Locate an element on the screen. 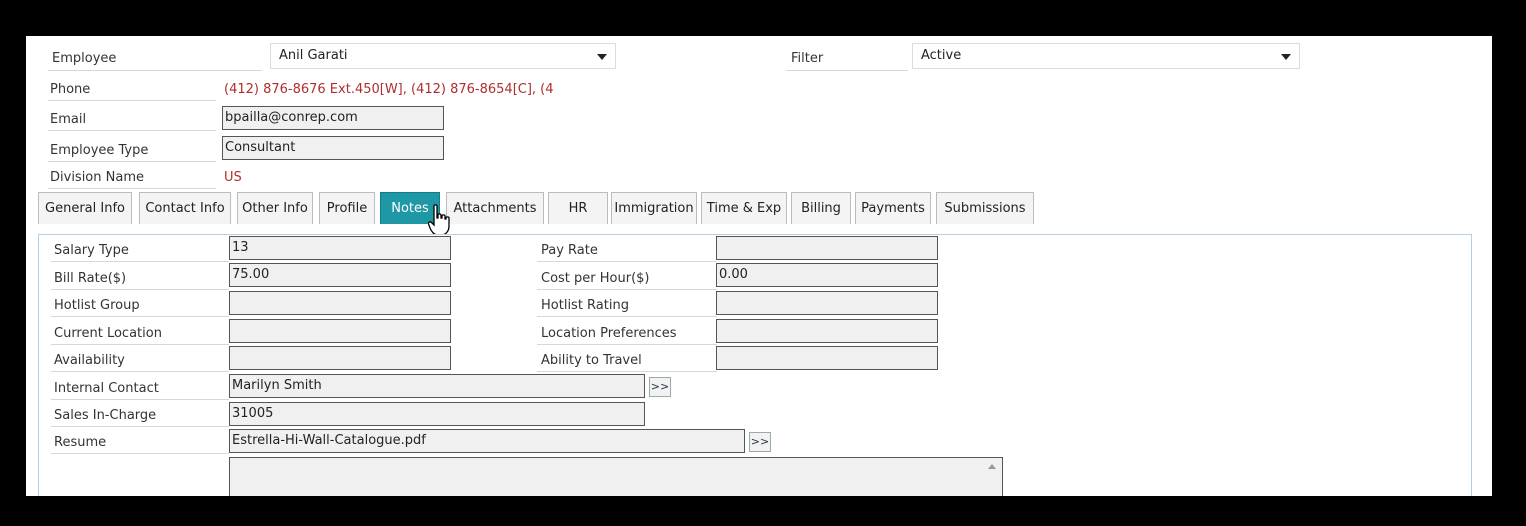  sales-in-charge-label: Sales In-Charge is located at coordinates (105, 415).